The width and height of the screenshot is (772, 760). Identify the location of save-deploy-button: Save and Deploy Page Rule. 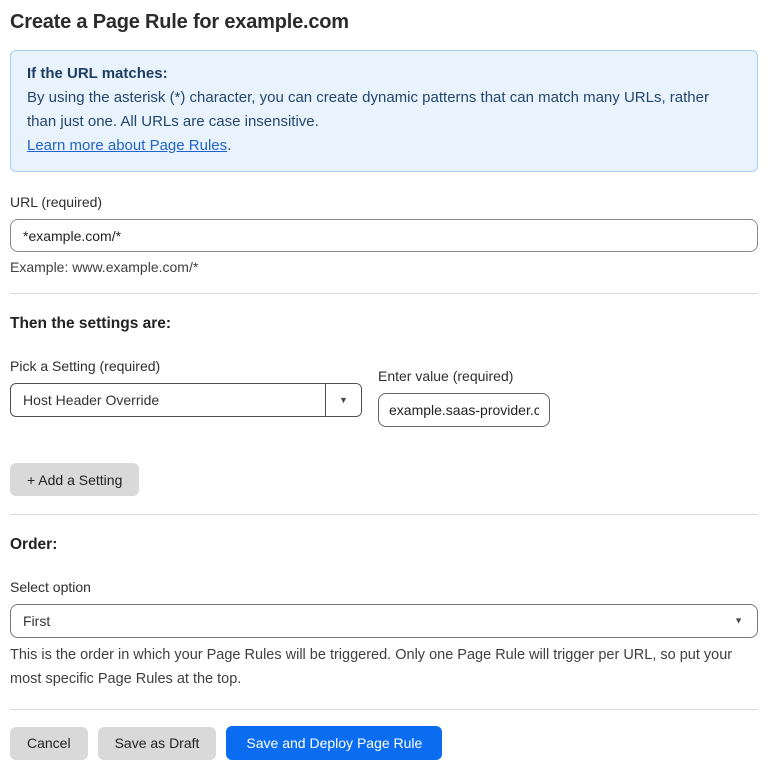
(334, 743).